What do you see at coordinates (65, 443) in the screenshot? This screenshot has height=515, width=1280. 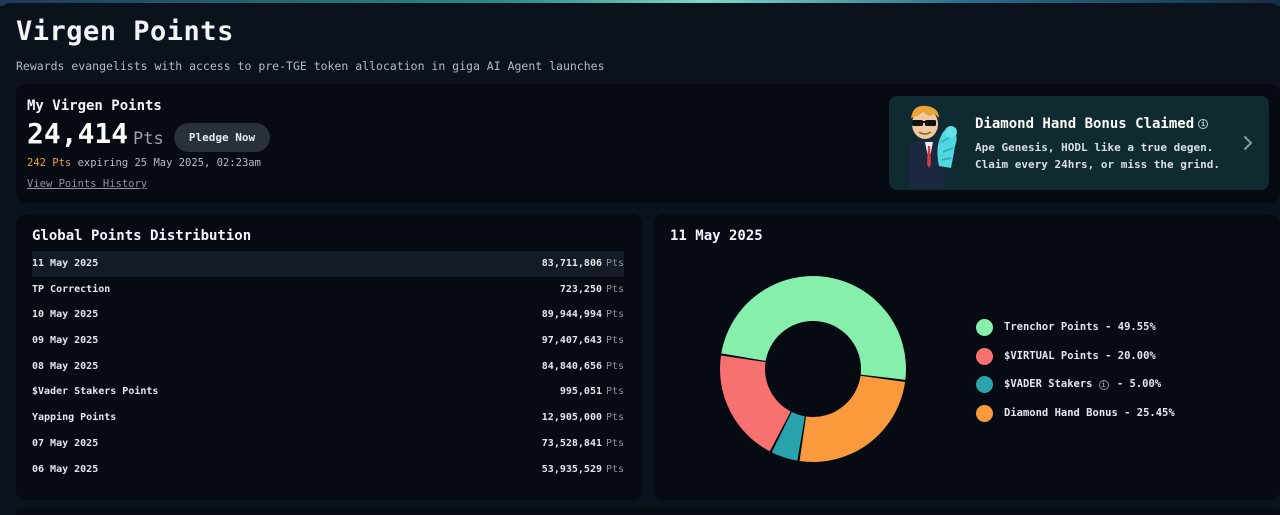 I see `row-label: 07 May 2025` at bounding box center [65, 443].